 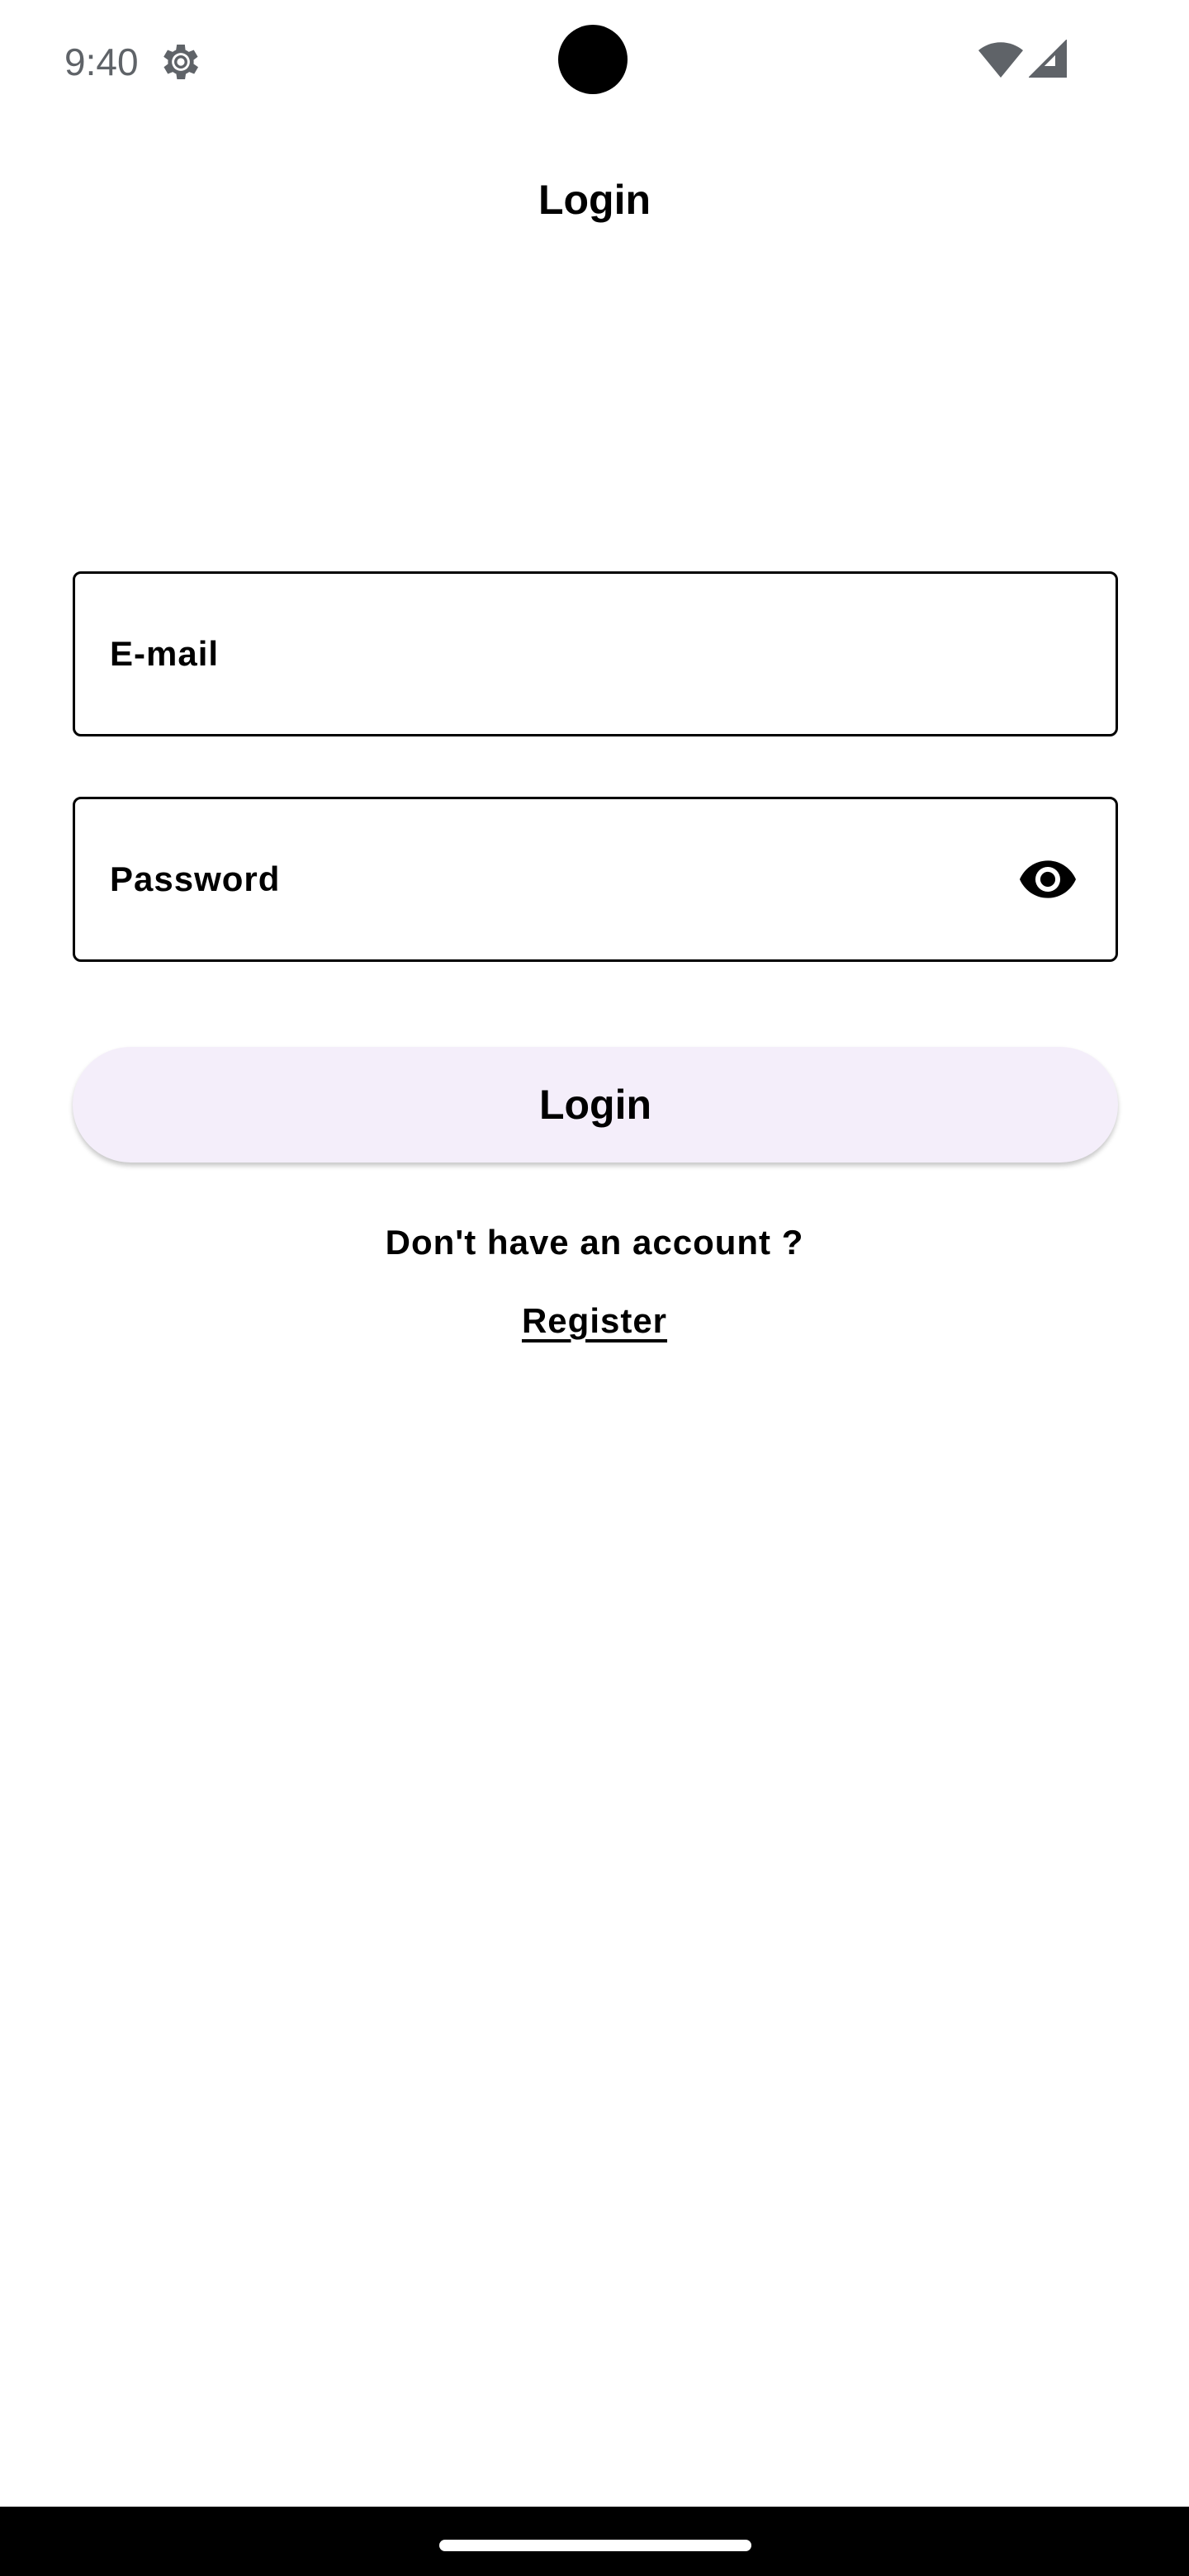 What do you see at coordinates (594, 1242) in the screenshot?
I see `account-prompt: Don't have an account ?` at bounding box center [594, 1242].